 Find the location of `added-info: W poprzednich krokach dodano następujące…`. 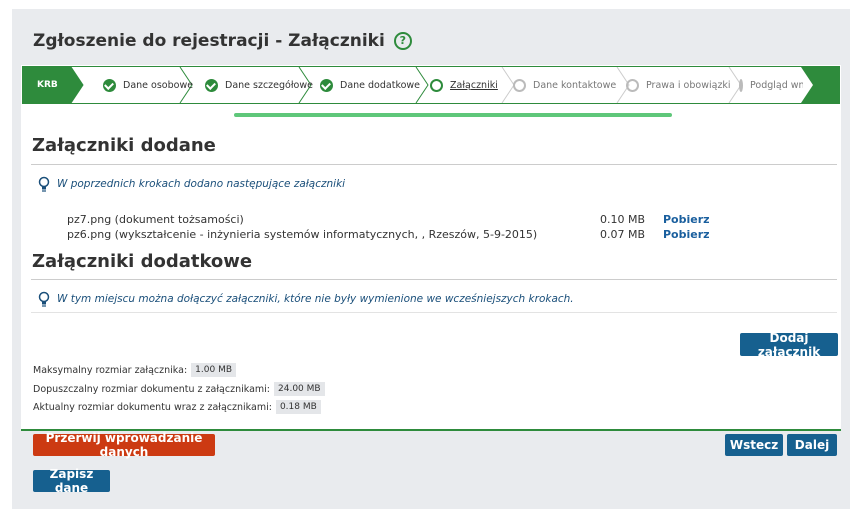

added-info: W poprzednich krokach dodano następujące… is located at coordinates (191, 184).